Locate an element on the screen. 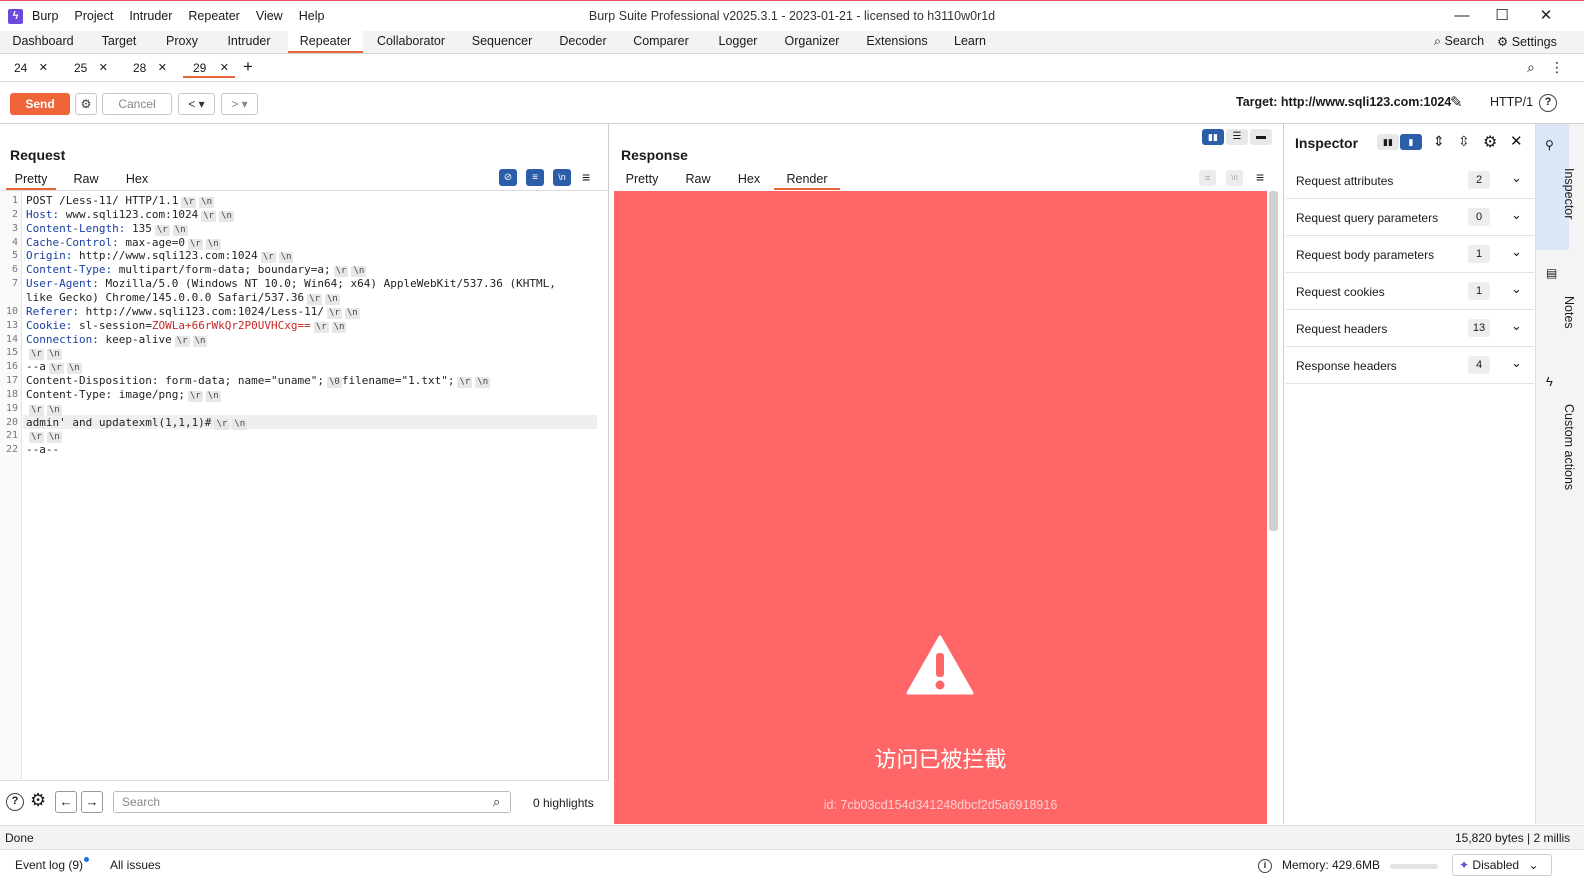  tab-intruder: Intruder is located at coordinates (249, 42).